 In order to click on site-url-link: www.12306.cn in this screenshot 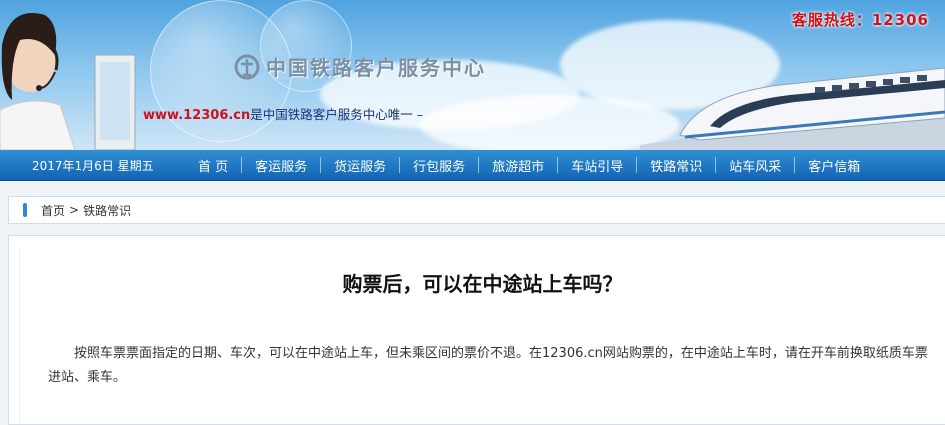, I will do `click(196, 115)`.